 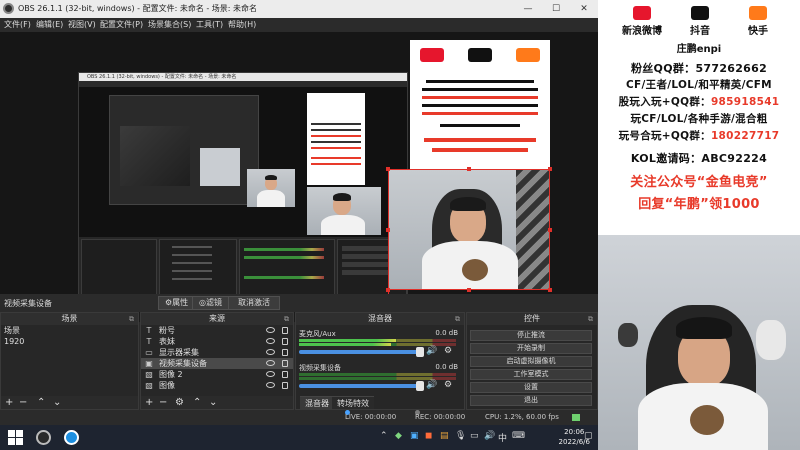 What do you see at coordinates (169, 25) in the screenshot?
I see `menu-scene-collection: 场景集合(S)` at bounding box center [169, 25].